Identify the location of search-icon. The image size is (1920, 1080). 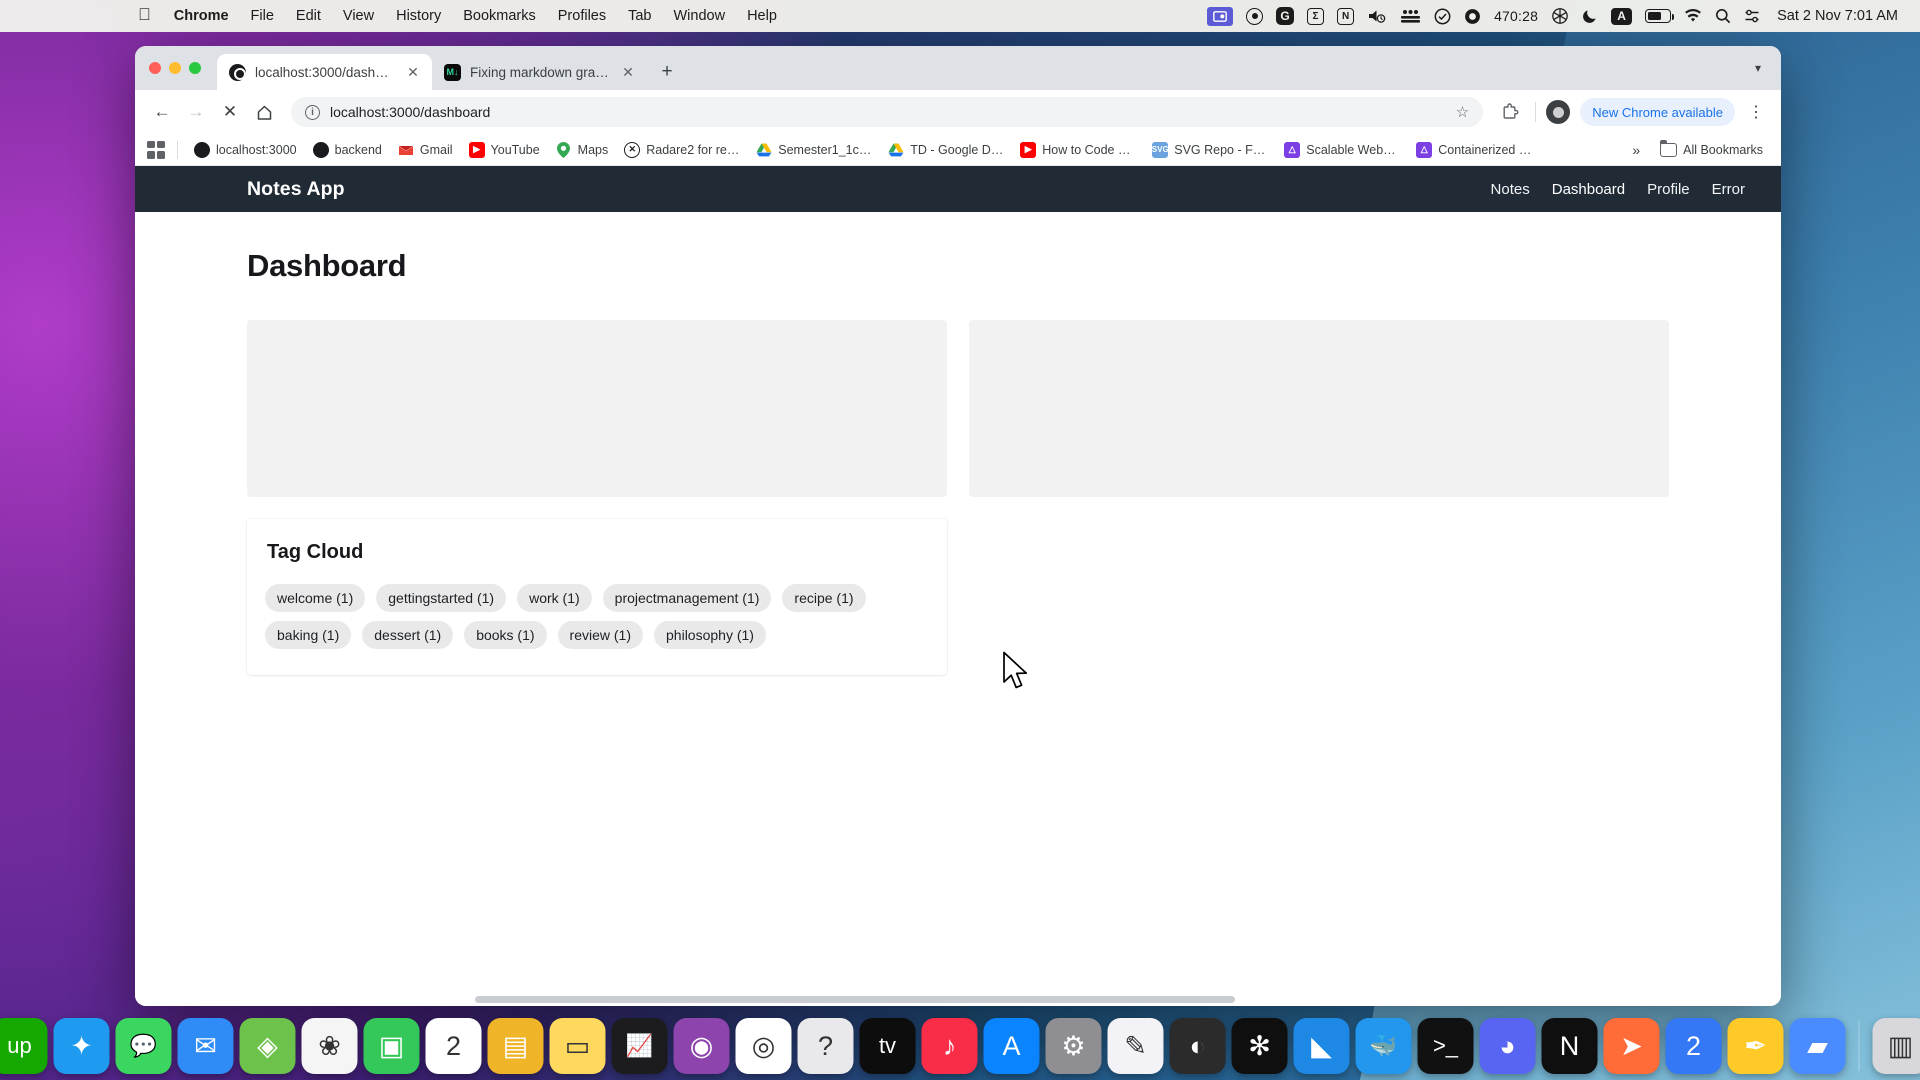
(1723, 16).